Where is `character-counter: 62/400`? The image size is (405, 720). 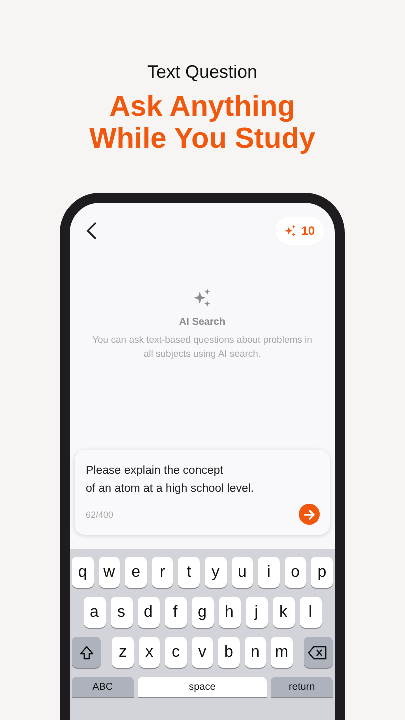
character-counter: 62/400 is located at coordinates (100, 515).